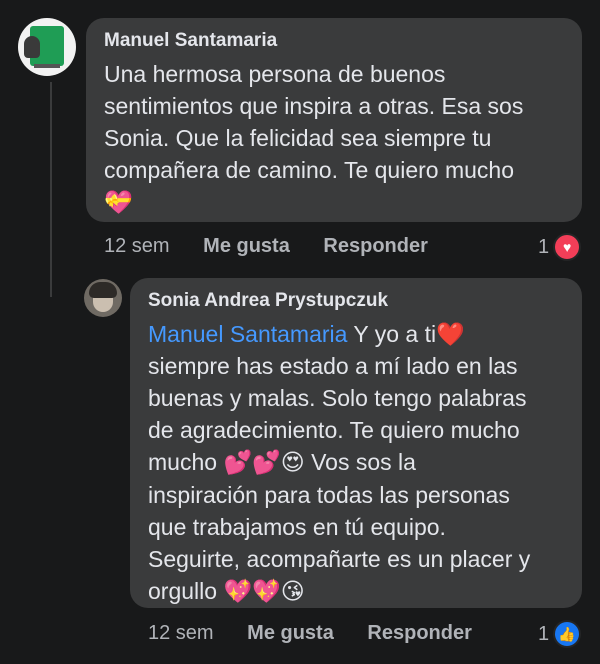 Image resolution: width=600 pixels, height=664 pixels. What do you see at coordinates (356, 591) in the screenshot?
I see `comment-text-line: orgullo 💖💖😘` at bounding box center [356, 591].